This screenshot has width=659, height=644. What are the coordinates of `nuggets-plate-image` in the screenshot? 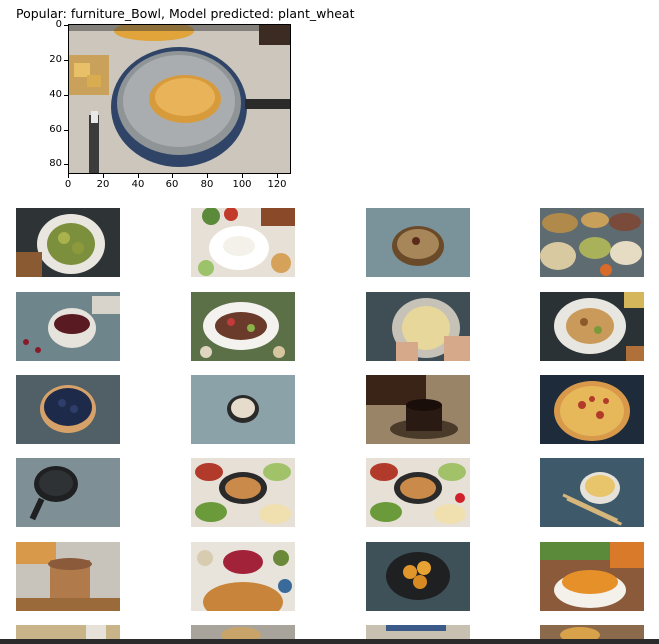 It's located at (418, 576).